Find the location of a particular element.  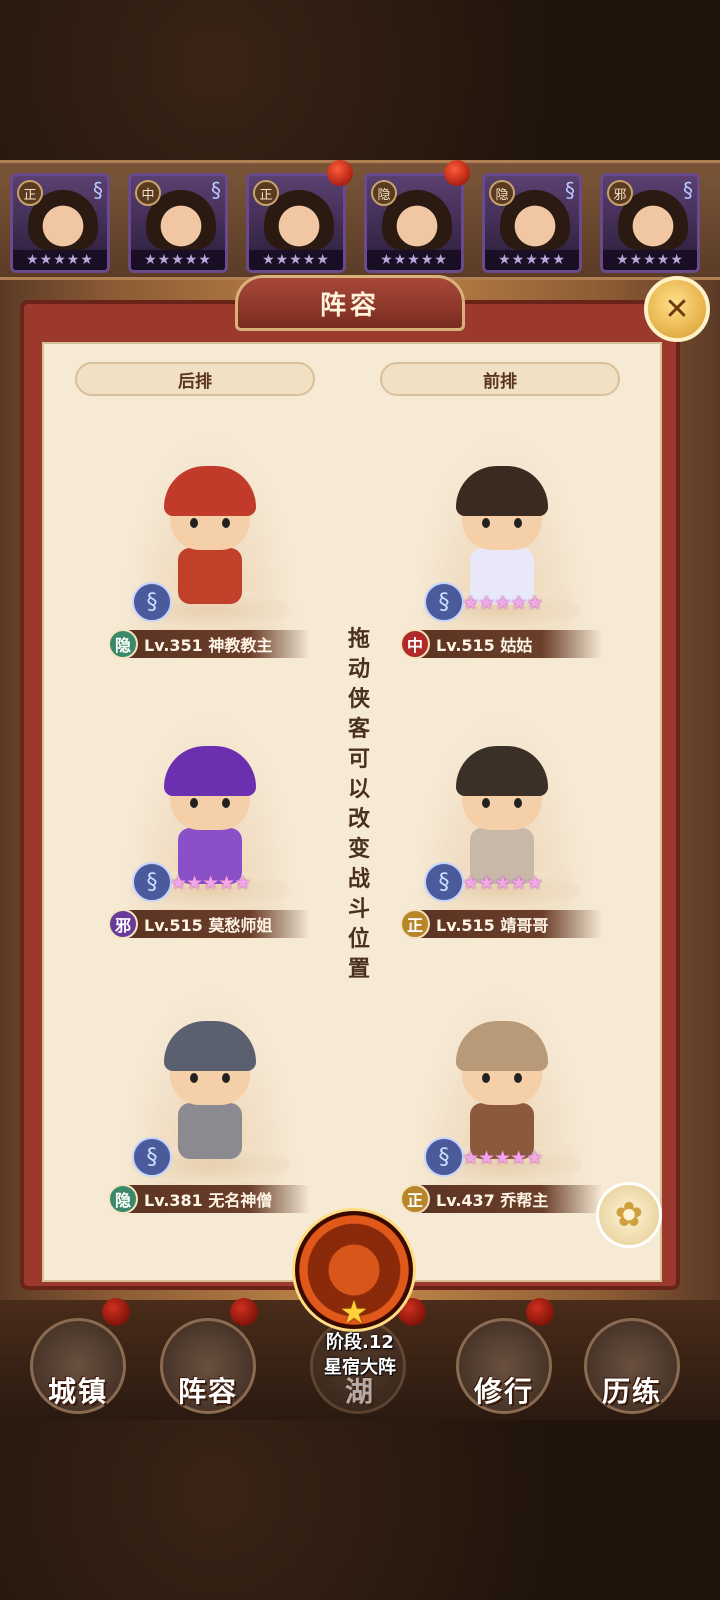

hero-level-name: Lv.437 乔帮主 is located at coordinates (492, 1200).